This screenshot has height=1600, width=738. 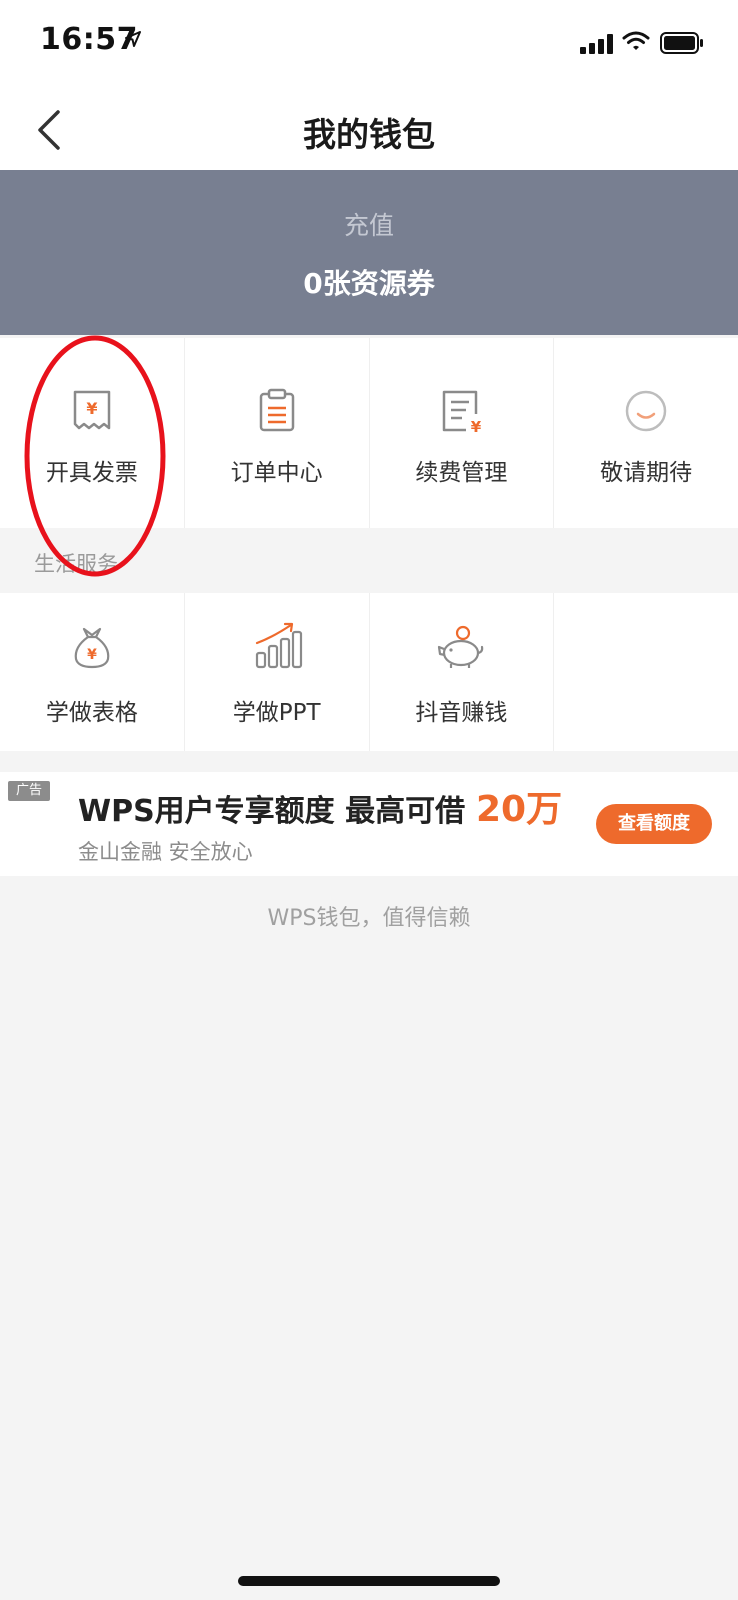 What do you see at coordinates (369, 282) in the screenshot?
I see `voucher-count: 0张资源券` at bounding box center [369, 282].